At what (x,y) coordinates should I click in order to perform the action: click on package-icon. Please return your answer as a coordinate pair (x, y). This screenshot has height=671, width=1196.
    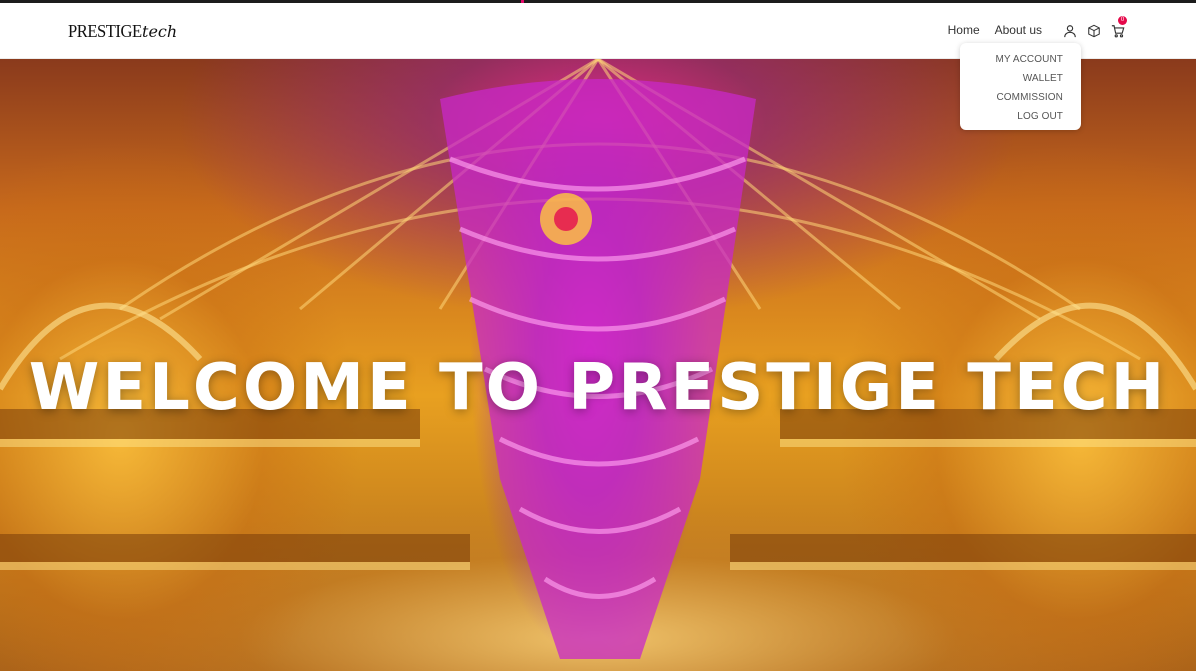
    Looking at the image, I should click on (1093, 30).